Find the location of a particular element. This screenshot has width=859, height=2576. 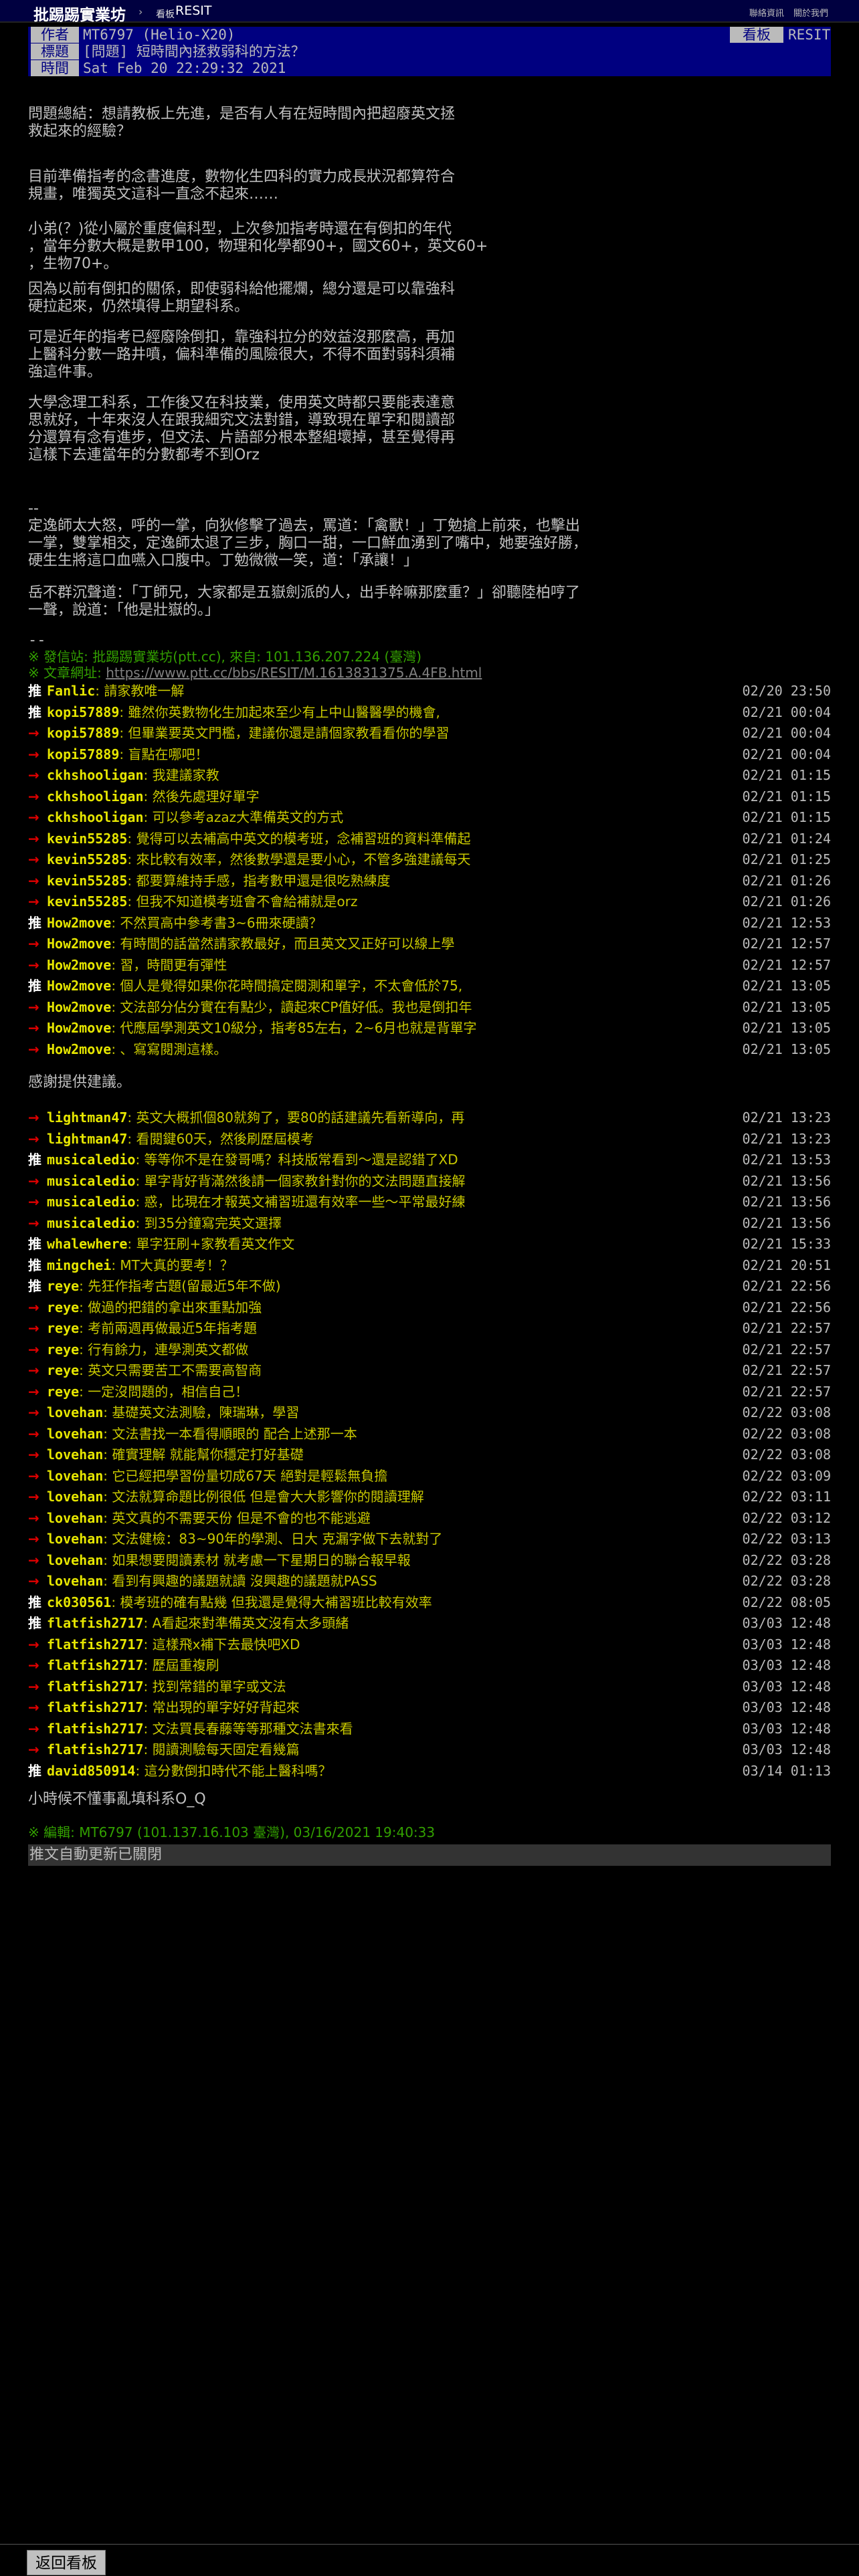

contact-link: 聯絡資訊 is located at coordinates (767, 14).